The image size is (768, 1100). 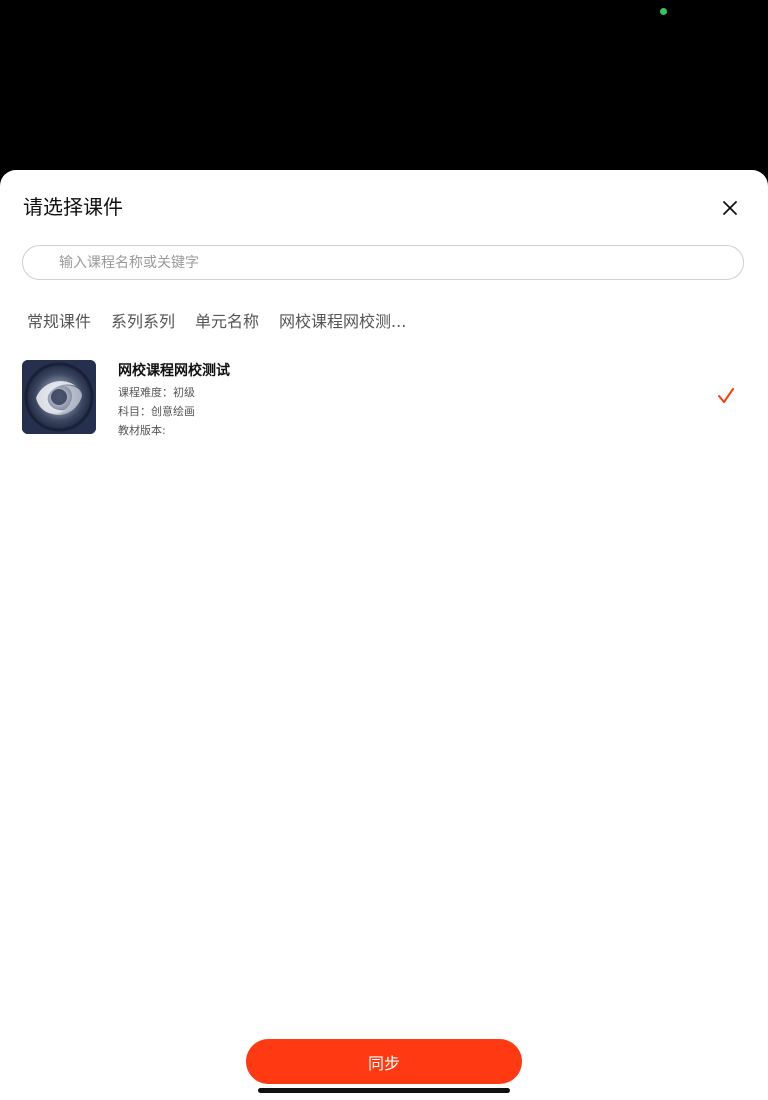 I want to click on close-icon, so click(x=730, y=208).